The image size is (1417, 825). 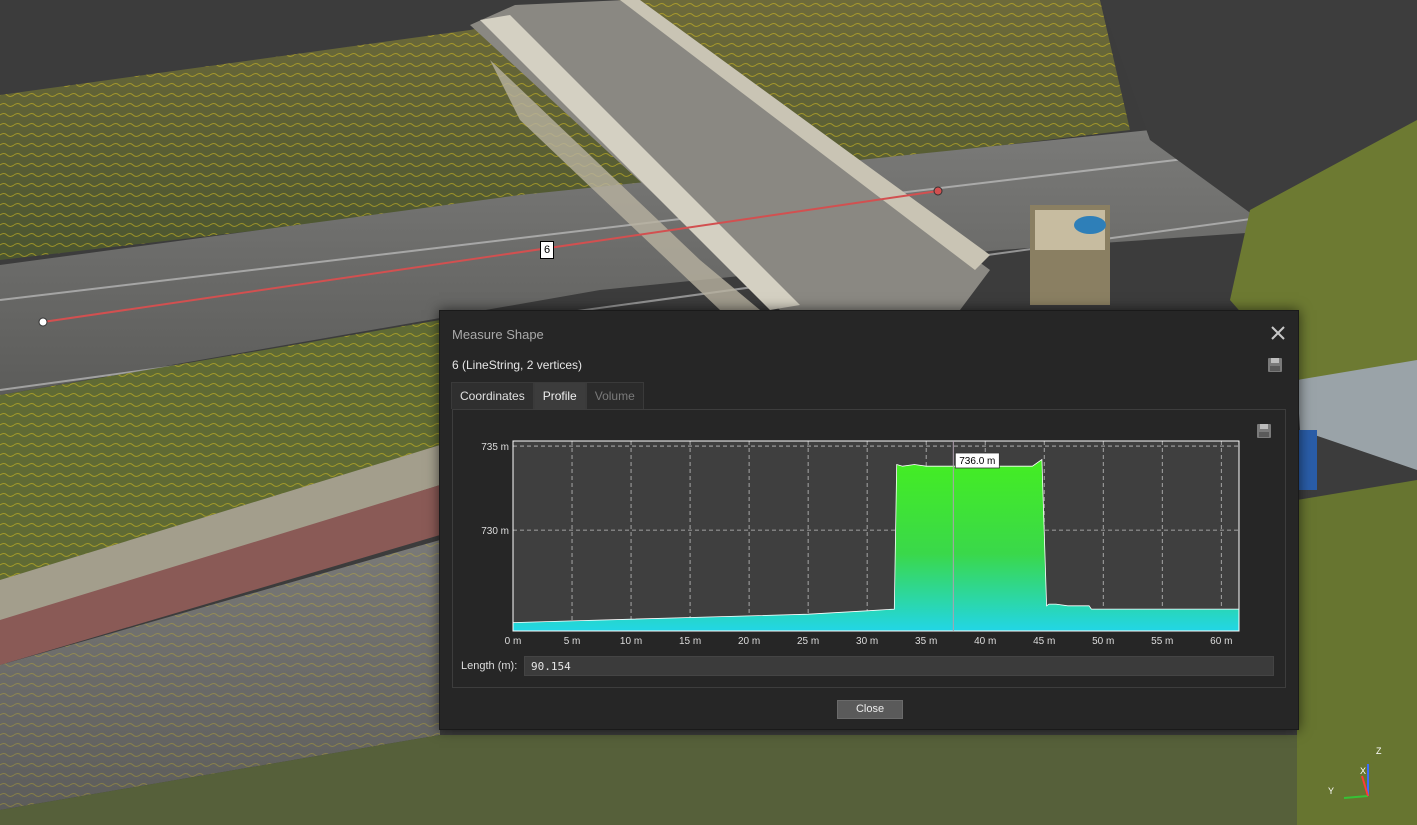 What do you see at coordinates (517, 365) in the screenshot?
I see `shape-description: 6 (LineString, 2 vertices)` at bounding box center [517, 365].